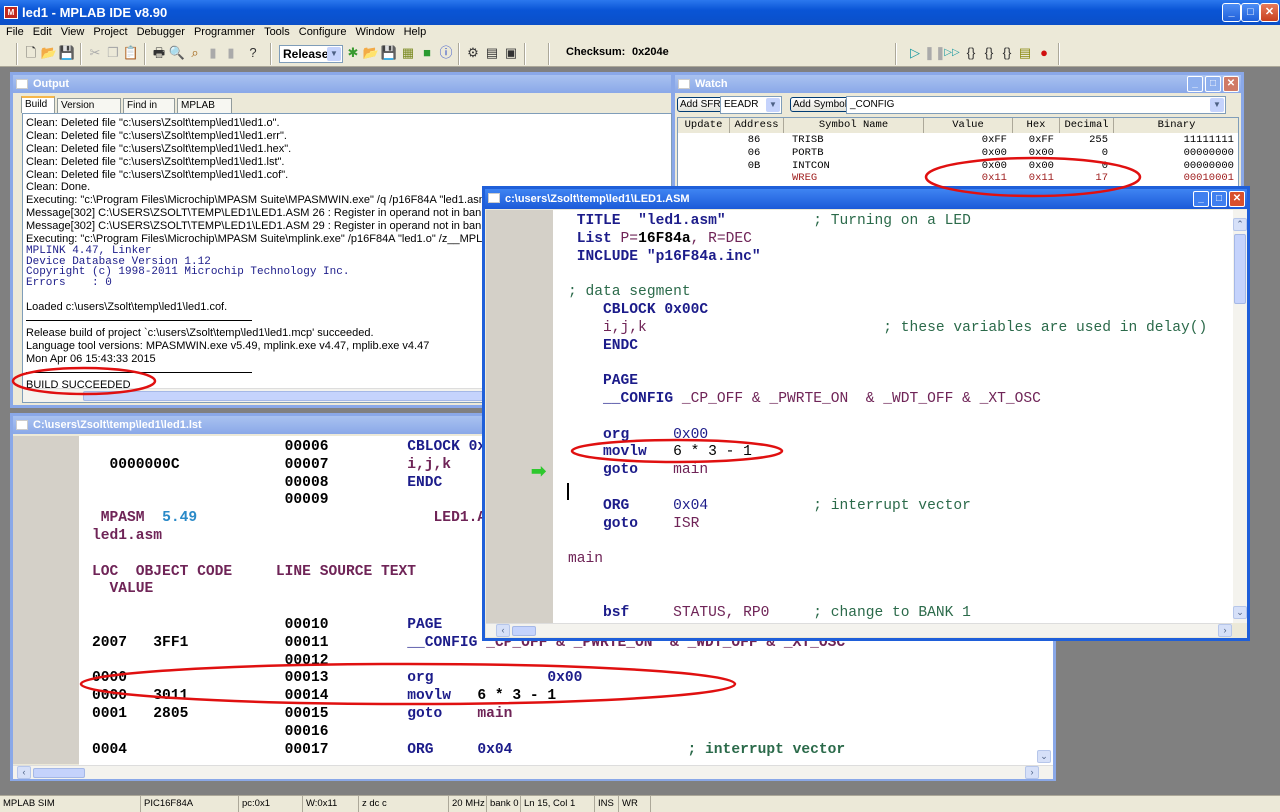 The image size is (1280, 812). What do you see at coordinates (1213, 84) in the screenshot?
I see `watch-maximize-button: □` at bounding box center [1213, 84].